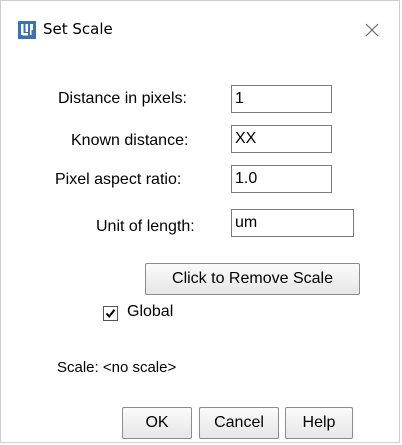 The height and width of the screenshot is (445, 402). I want to click on unit-of-length-input, so click(292, 223).